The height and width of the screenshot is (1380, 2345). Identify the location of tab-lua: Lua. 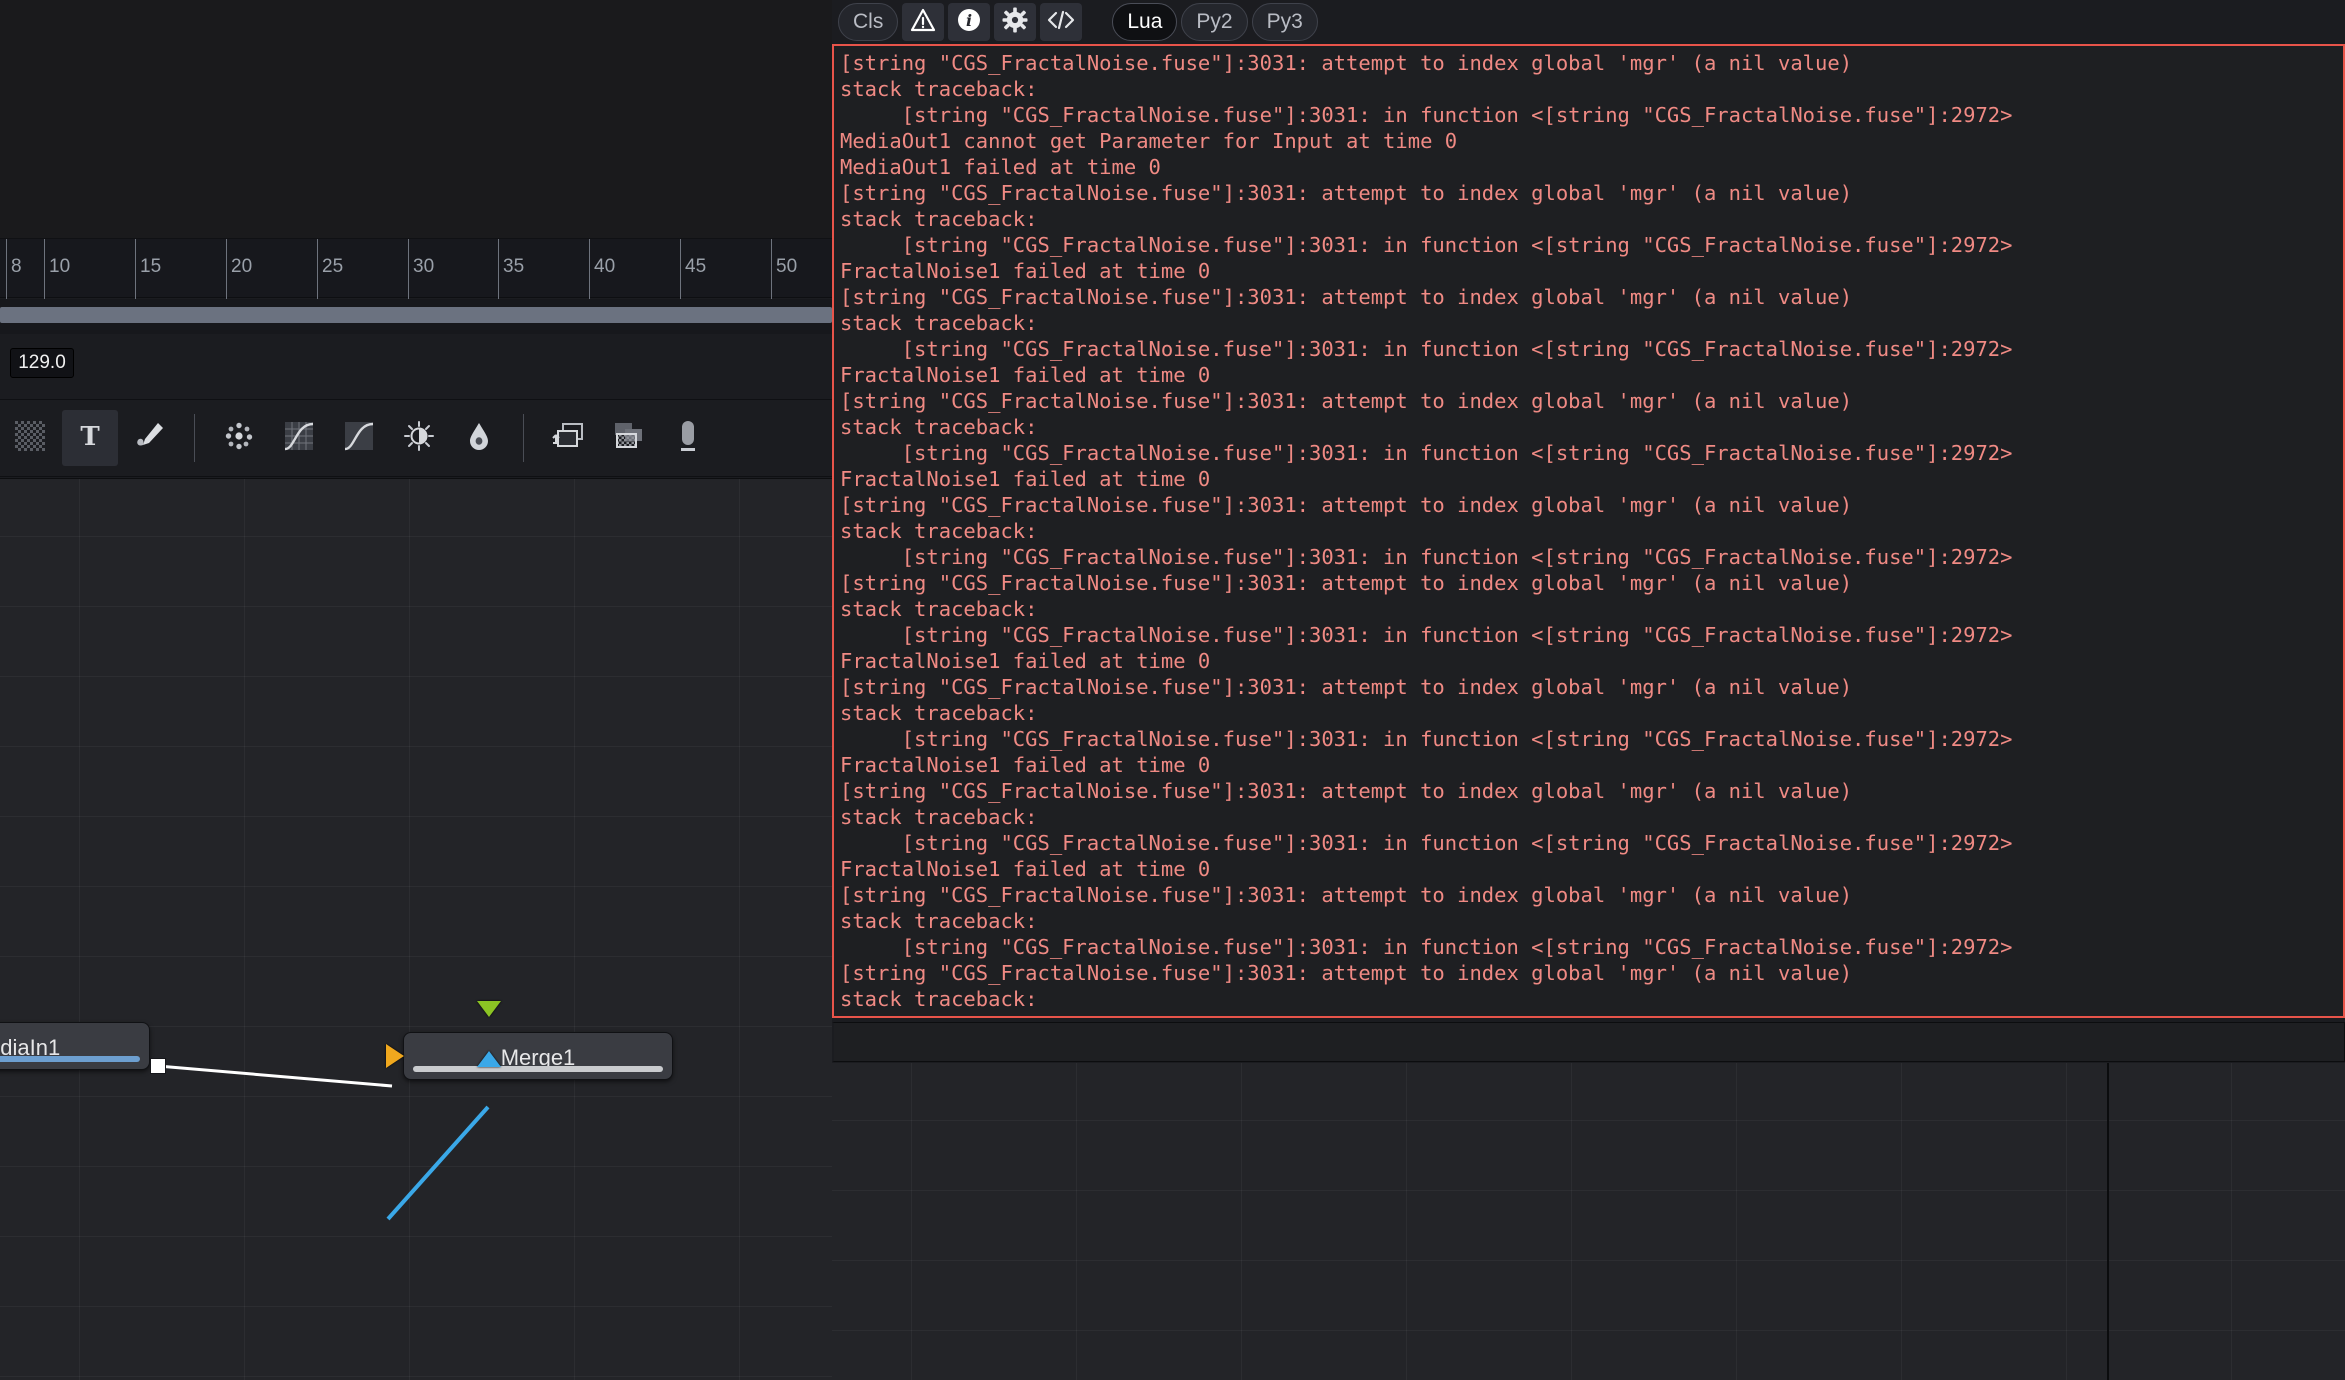
(1145, 22).